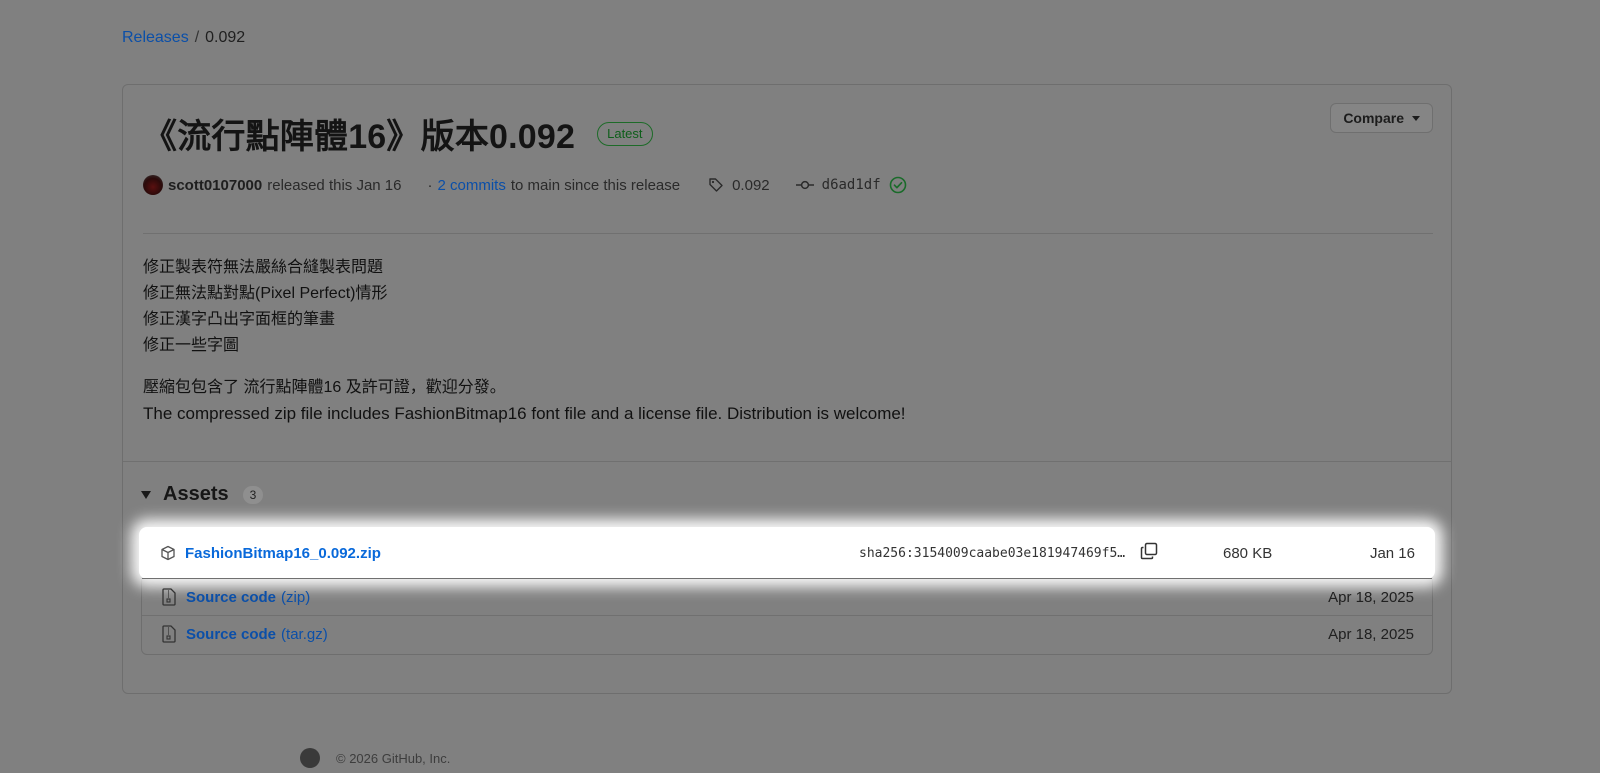  I want to click on release-header: 《流行點陣體16》版本0.092 Latest, so click(398, 133).